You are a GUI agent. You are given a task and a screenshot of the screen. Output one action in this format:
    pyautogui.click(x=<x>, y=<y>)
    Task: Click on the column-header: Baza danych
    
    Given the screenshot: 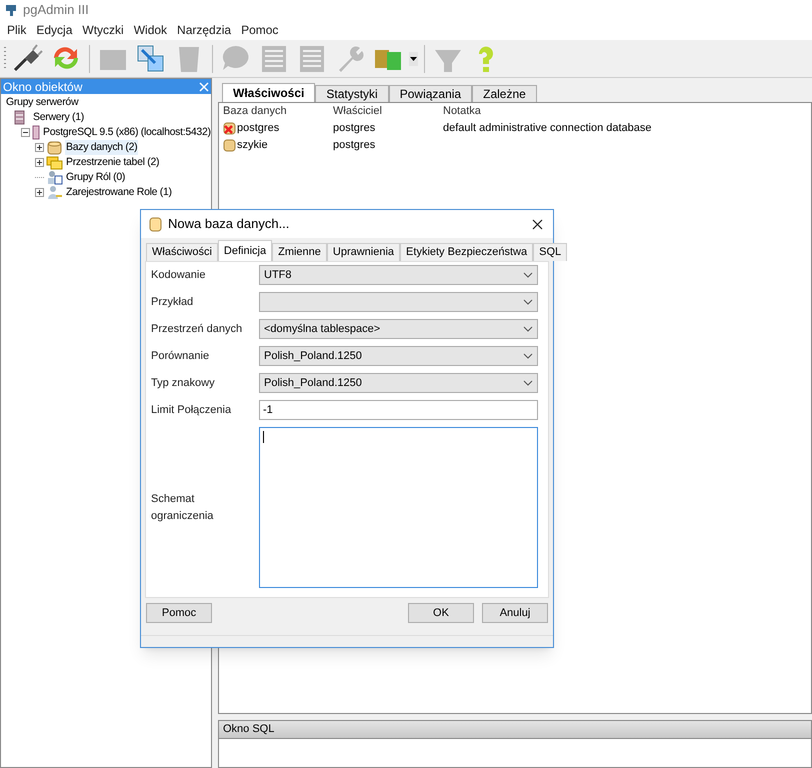 What is the action you would take?
    pyautogui.click(x=278, y=111)
    